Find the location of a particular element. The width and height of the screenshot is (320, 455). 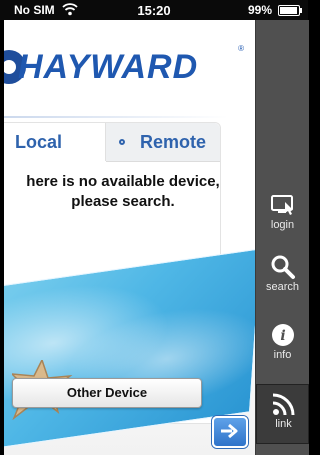

message-line-2: please search. is located at coordinates (123, 201).